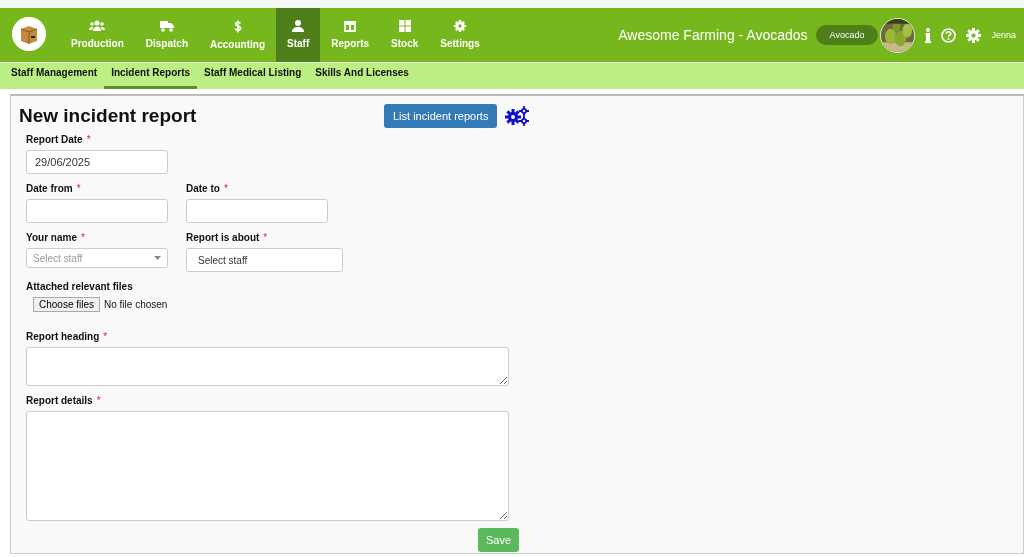  I want to click on dollar-icon, so click(237, 26).